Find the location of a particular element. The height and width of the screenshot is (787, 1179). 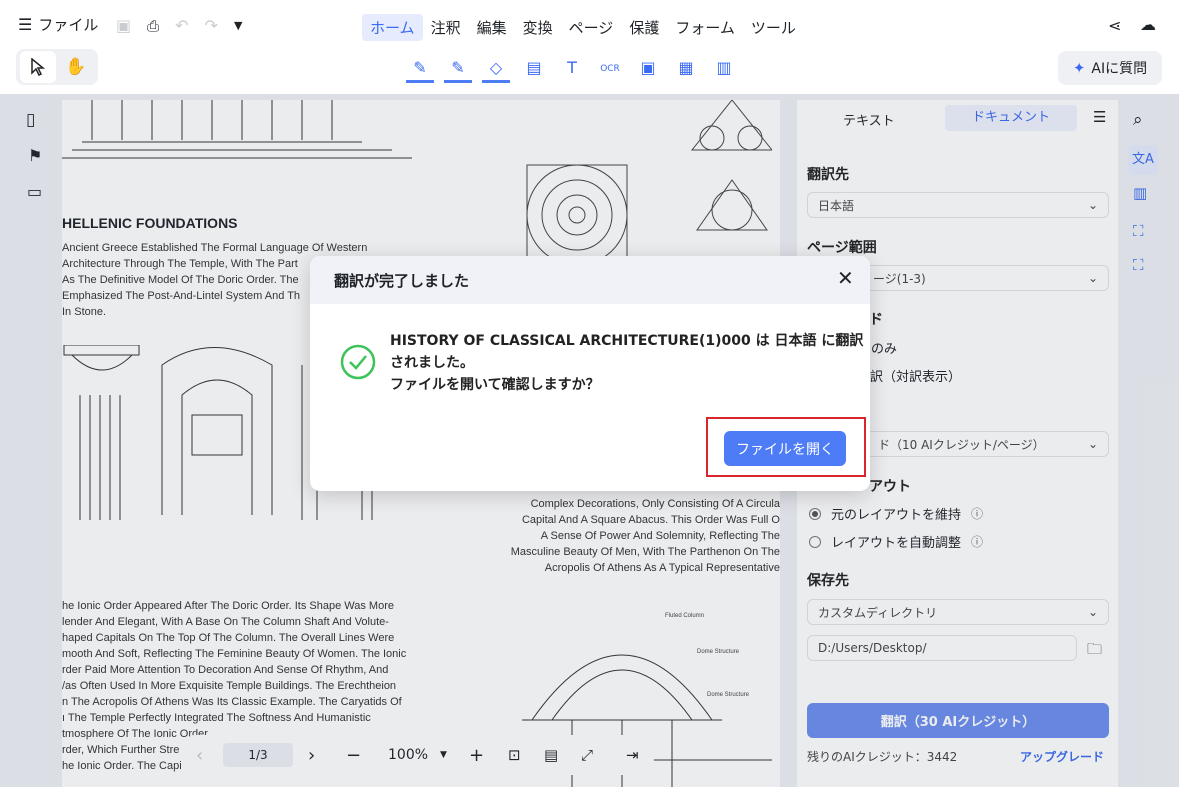

hand-icon: ✋ is located at coordinates (76, 67).